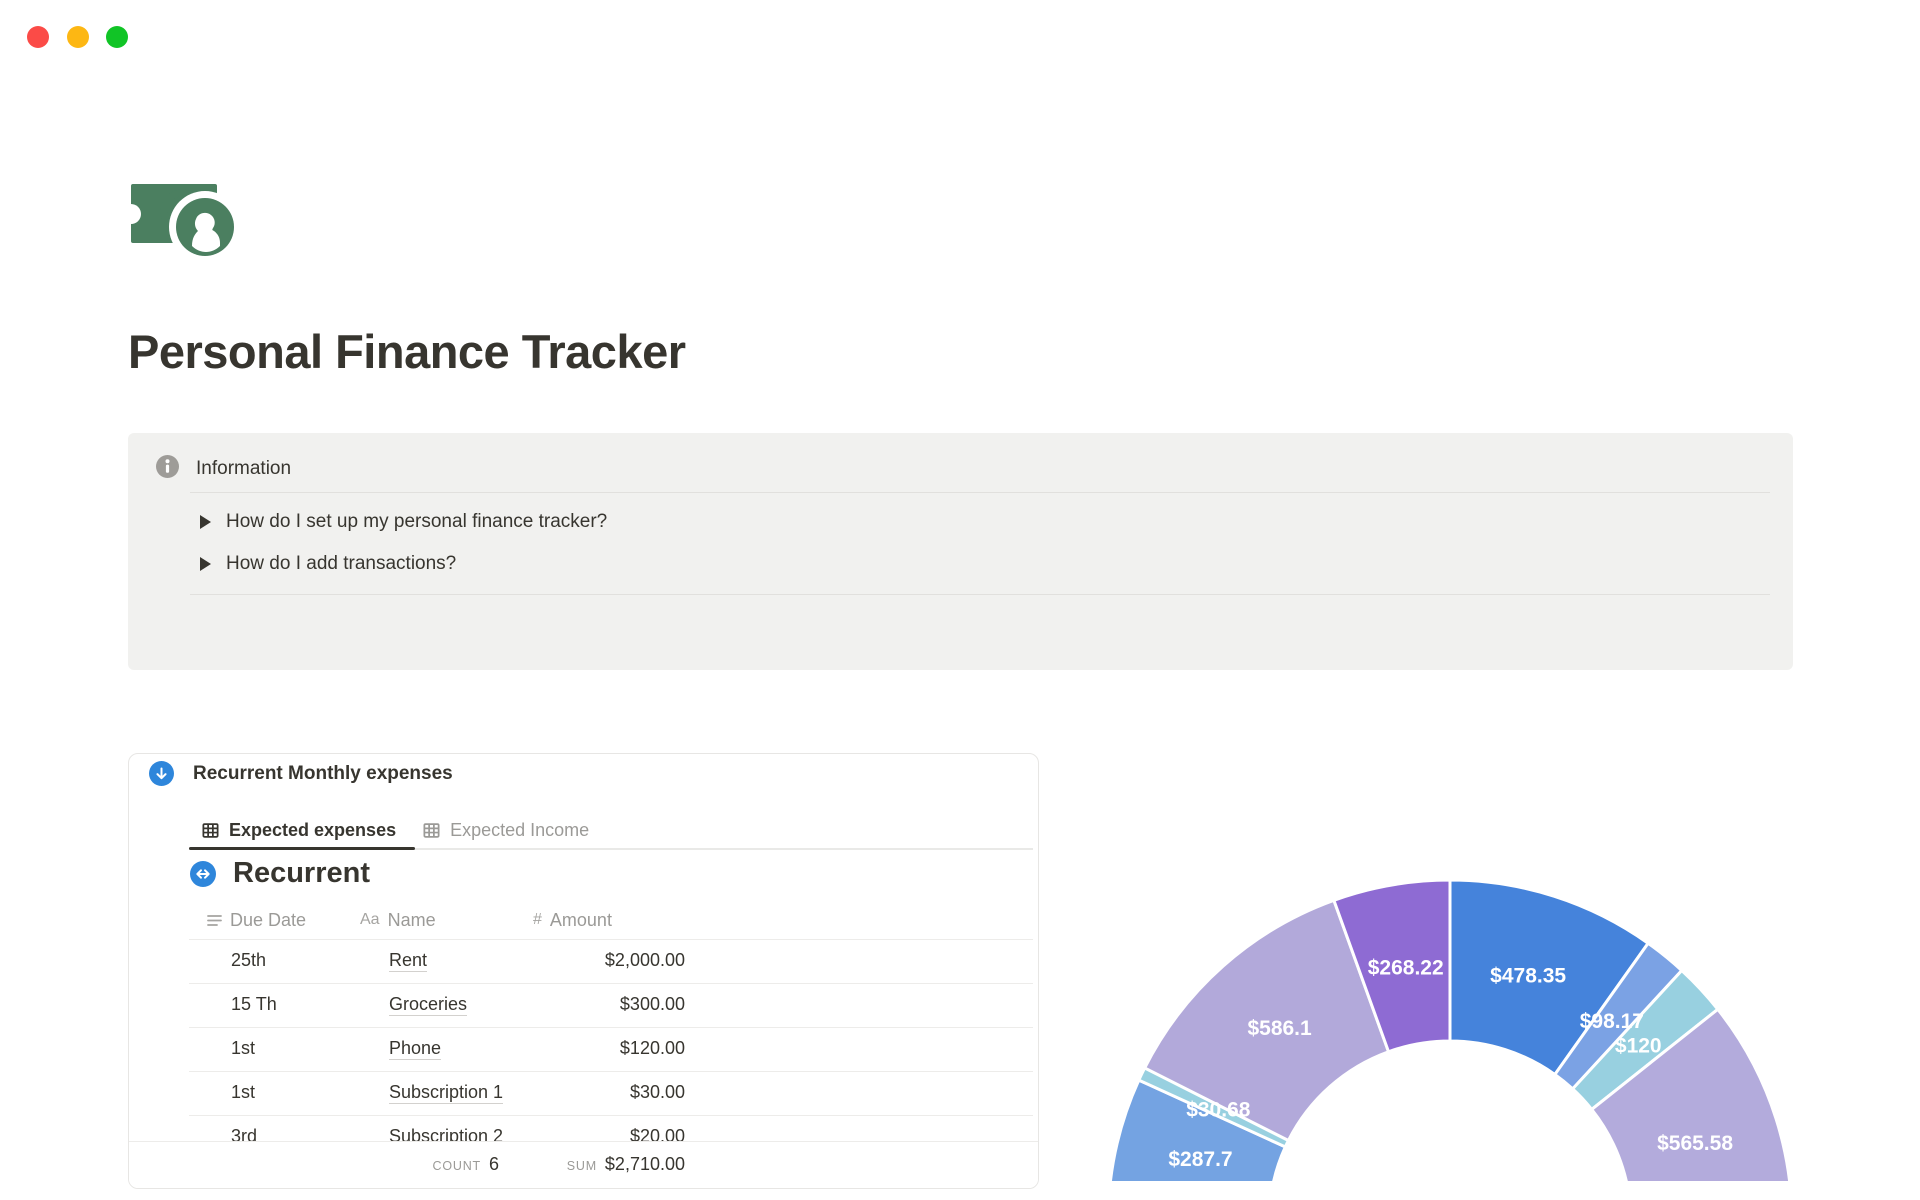 The image size is (1920, 1200). I want to click on donut-segment-label: $268.22, so click(1406, 967).